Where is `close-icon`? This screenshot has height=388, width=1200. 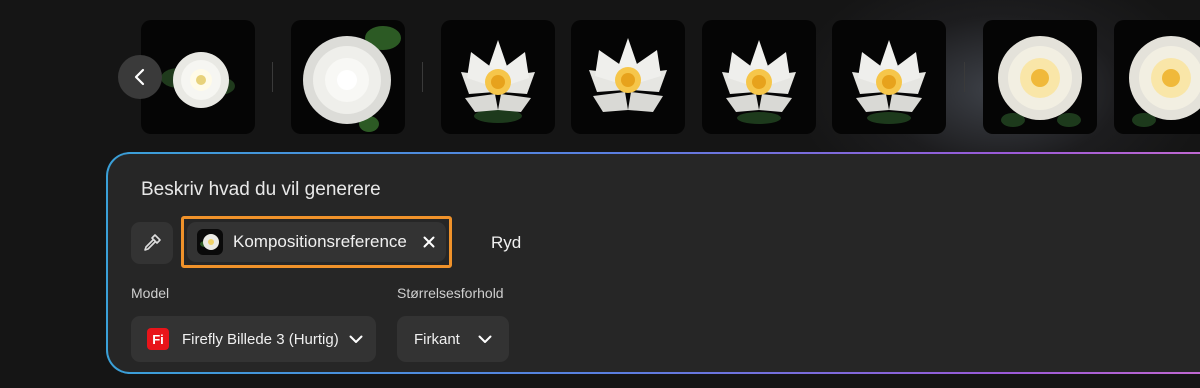 close-icon is located at coordinates (429, 242).